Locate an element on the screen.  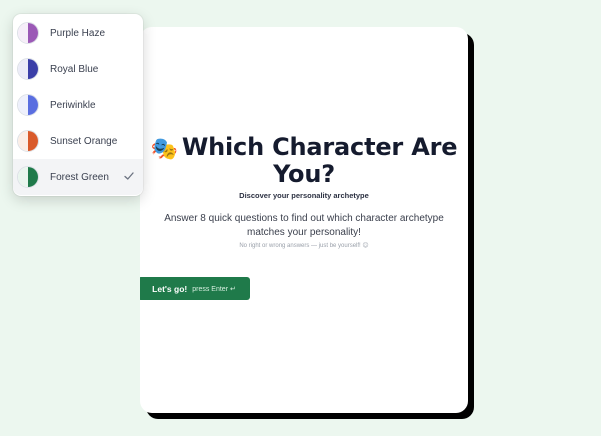
page-title-text: Which Character Are You? is located at coordinates (319, 160).